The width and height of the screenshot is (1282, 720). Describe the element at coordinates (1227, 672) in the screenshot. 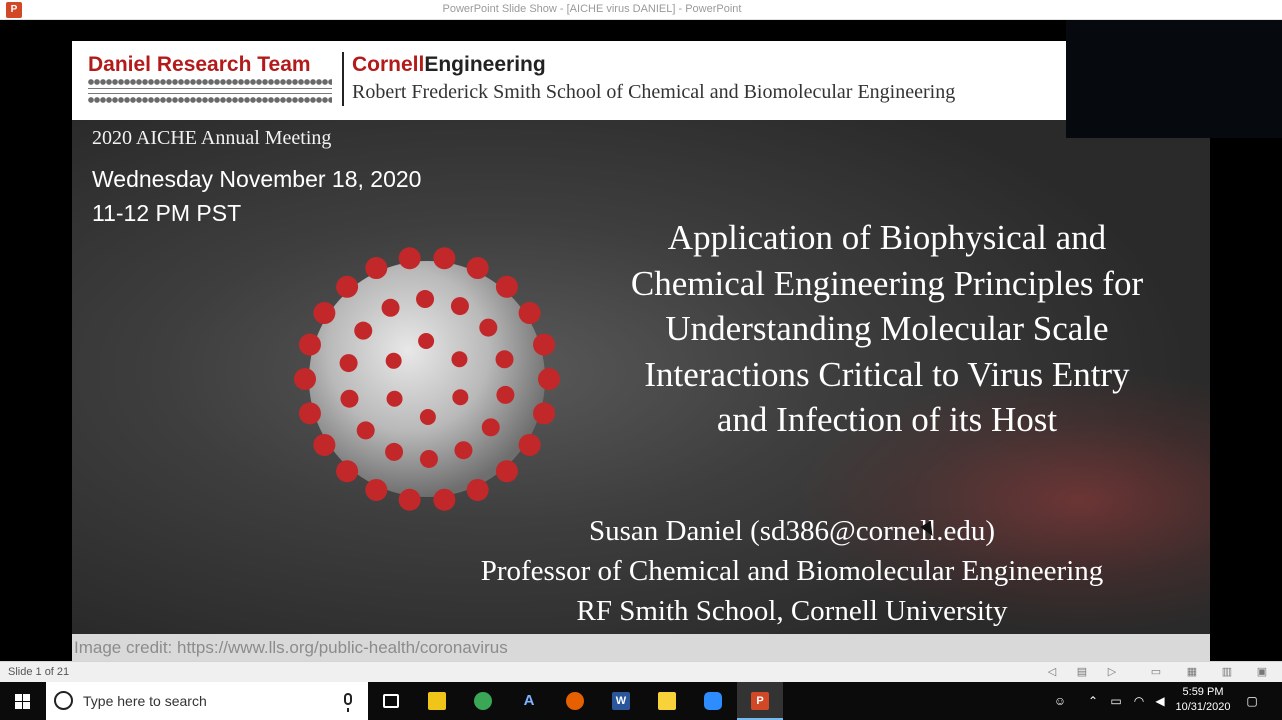

I see `reading-view-icon: ▥` at that location.